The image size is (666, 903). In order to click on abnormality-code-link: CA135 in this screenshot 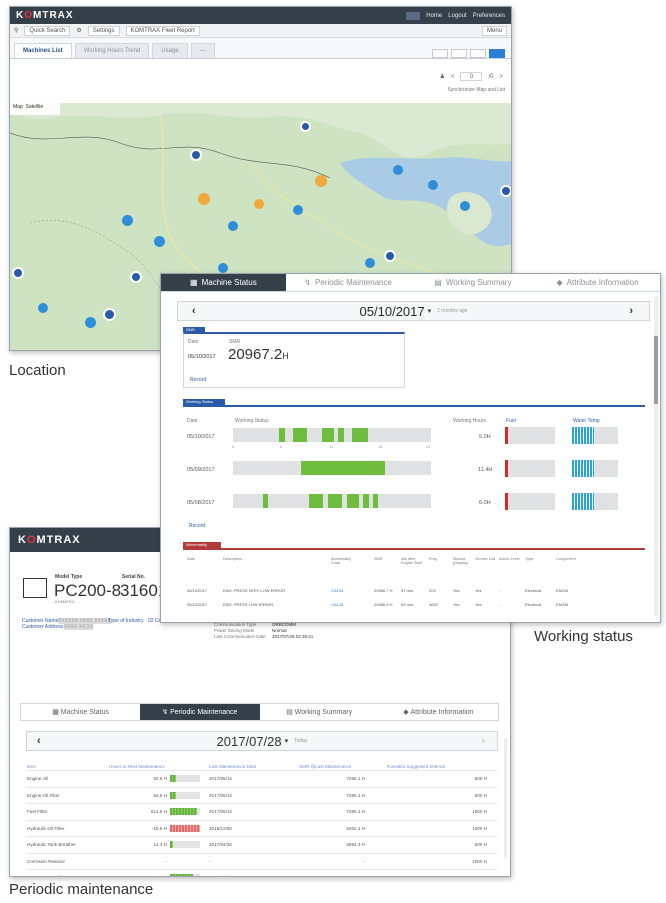, I will do `click(337, 604)`.